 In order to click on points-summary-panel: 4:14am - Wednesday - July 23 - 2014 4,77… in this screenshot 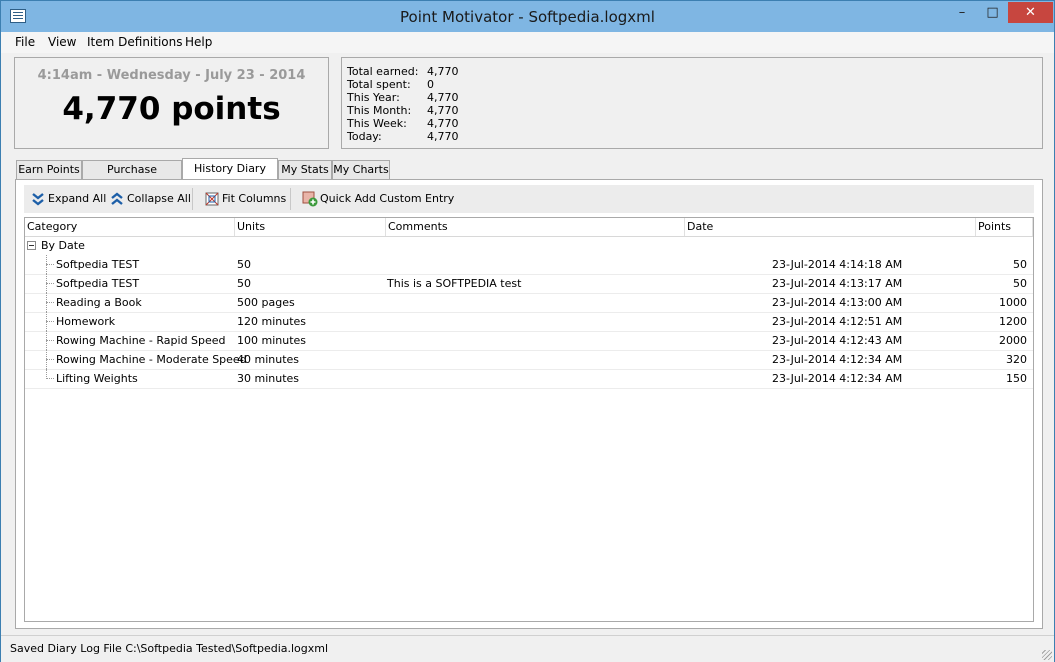, I will do `click(171, 103)`.